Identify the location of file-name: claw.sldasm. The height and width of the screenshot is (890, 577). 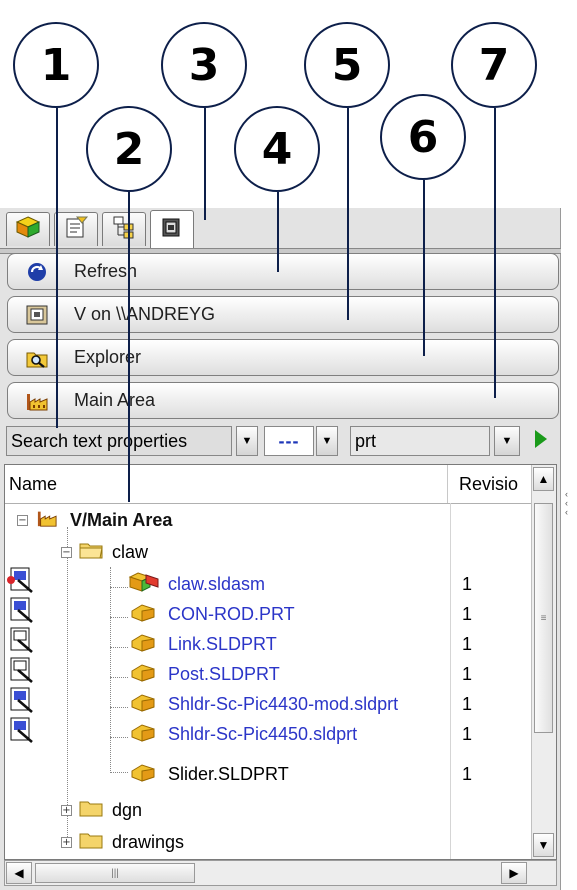
(217, 583).